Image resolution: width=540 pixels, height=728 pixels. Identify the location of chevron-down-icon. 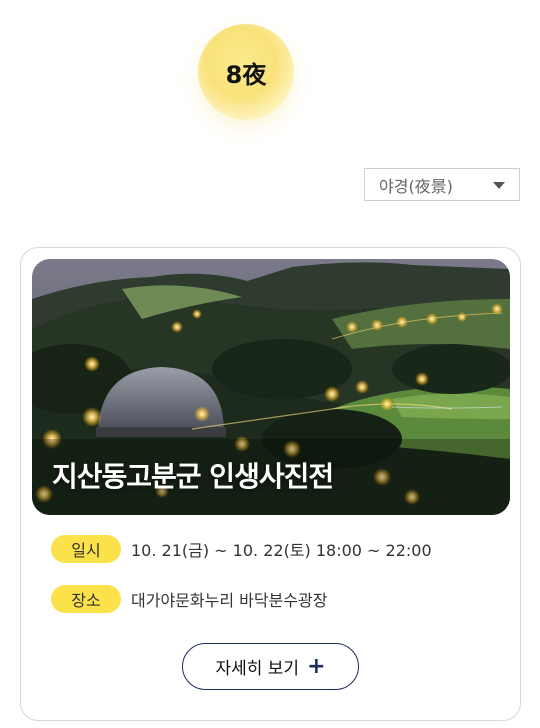
(499, 185).